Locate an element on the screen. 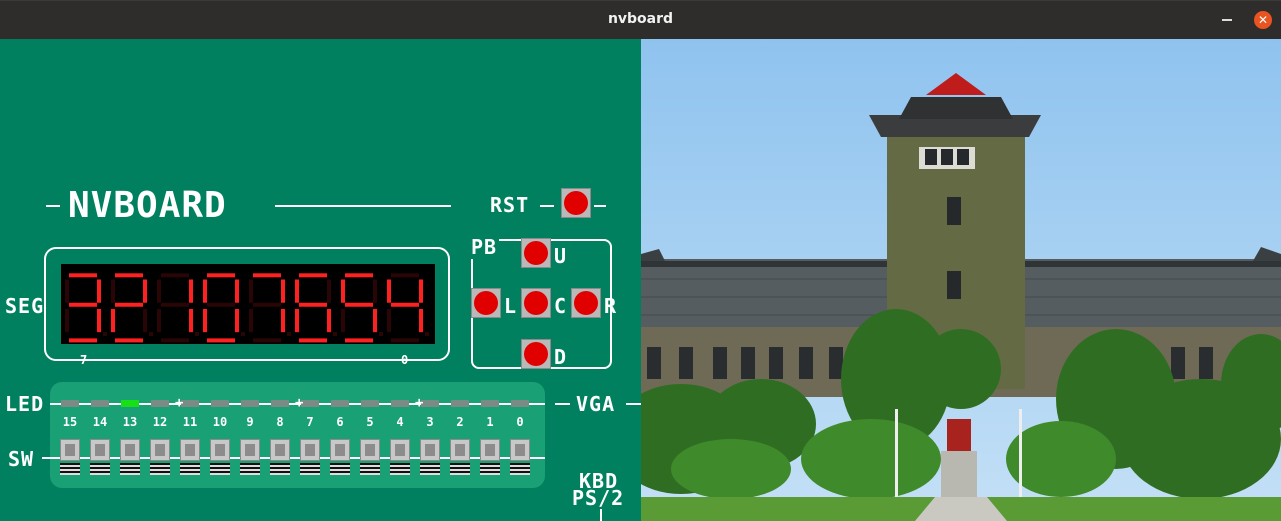 Image resolution: width=1281 pixels, height=521 pixels. segment-7-b is located at coordinates (421, 291).